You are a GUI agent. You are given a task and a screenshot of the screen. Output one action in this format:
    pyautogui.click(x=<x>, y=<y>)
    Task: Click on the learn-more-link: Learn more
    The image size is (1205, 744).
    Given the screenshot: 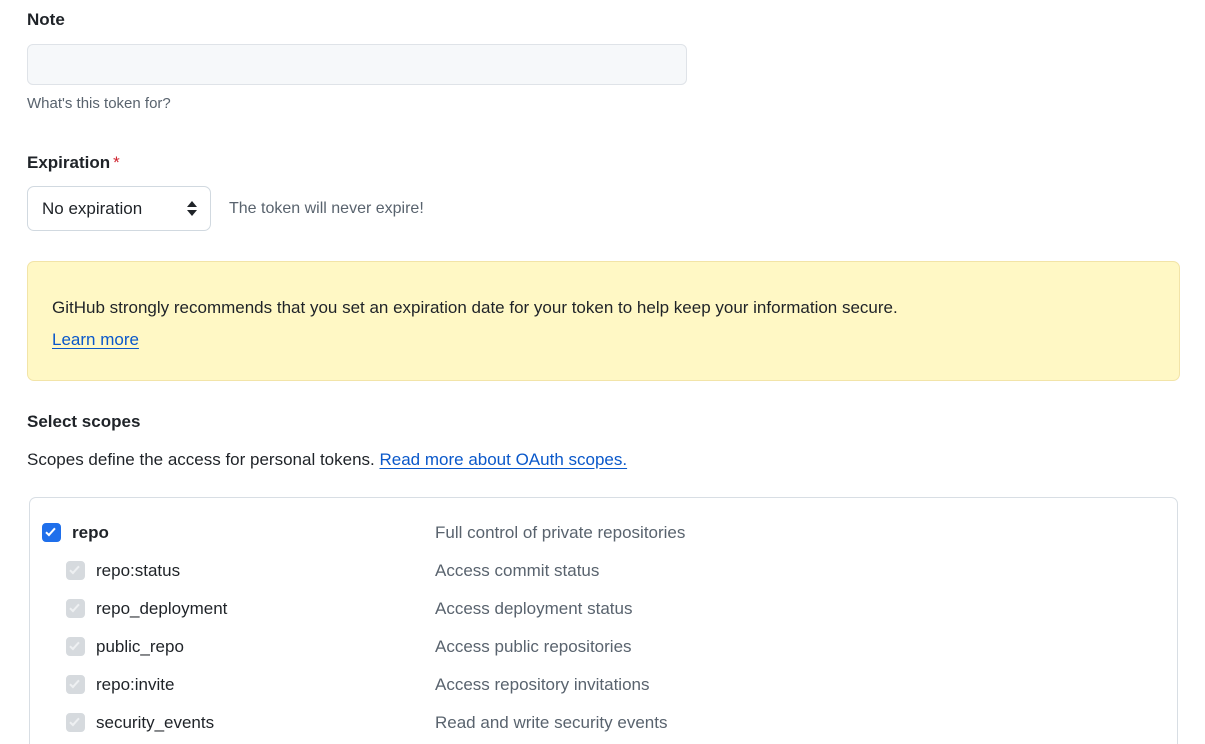 What is the action you would take?
    pyautogui.click(x=95, y=340)
    